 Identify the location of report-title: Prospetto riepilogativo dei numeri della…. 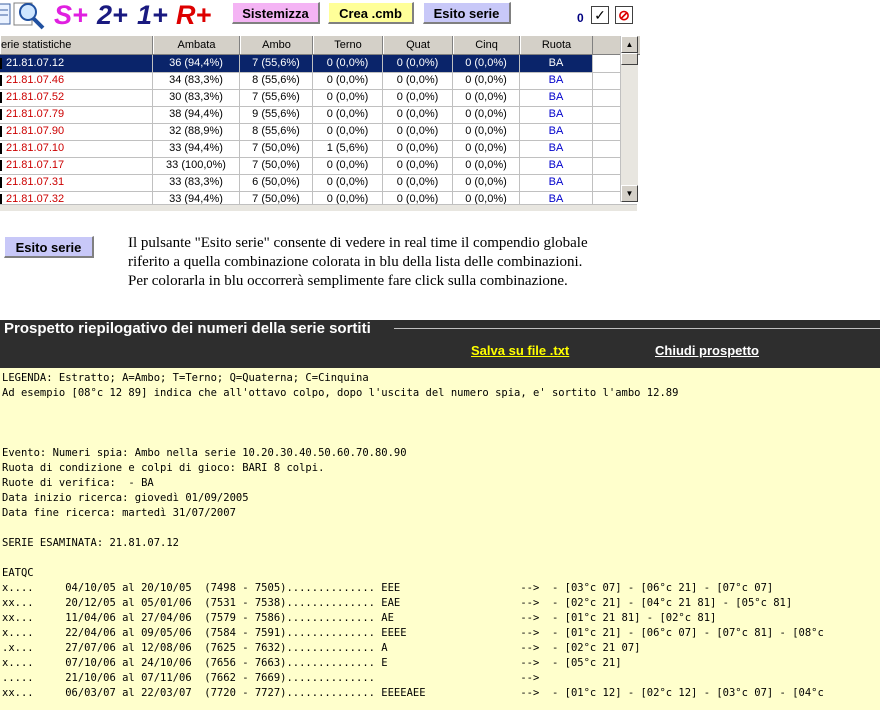
(189, 330).